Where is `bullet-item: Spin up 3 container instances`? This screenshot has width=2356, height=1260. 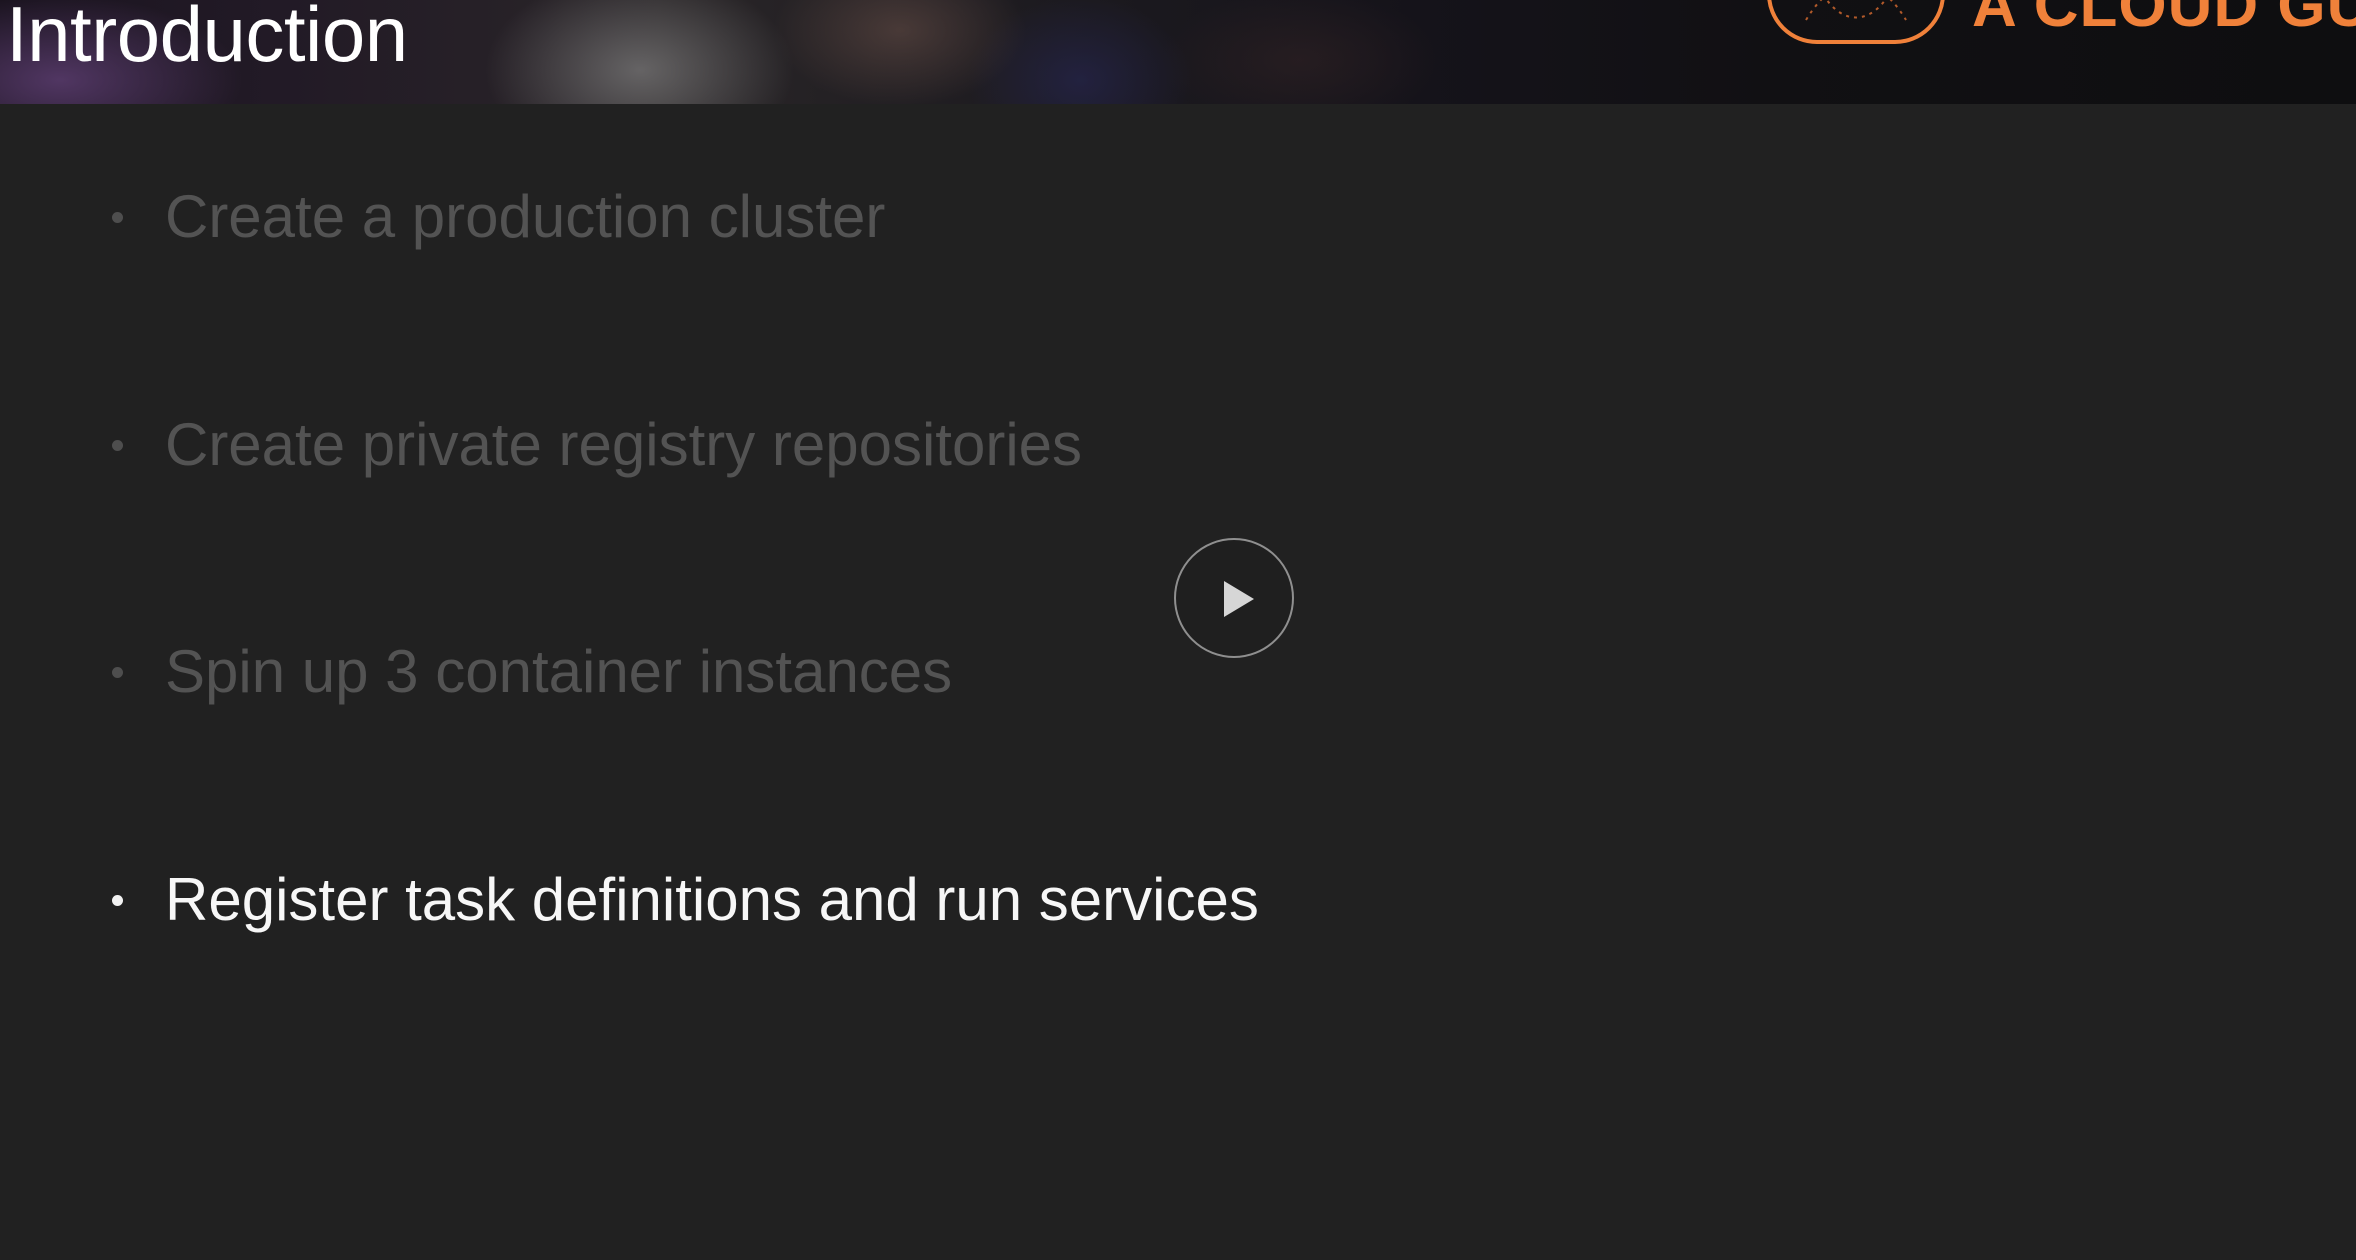
bullet-item: Spin up 3 container instances is located at coordinates (532, 672).